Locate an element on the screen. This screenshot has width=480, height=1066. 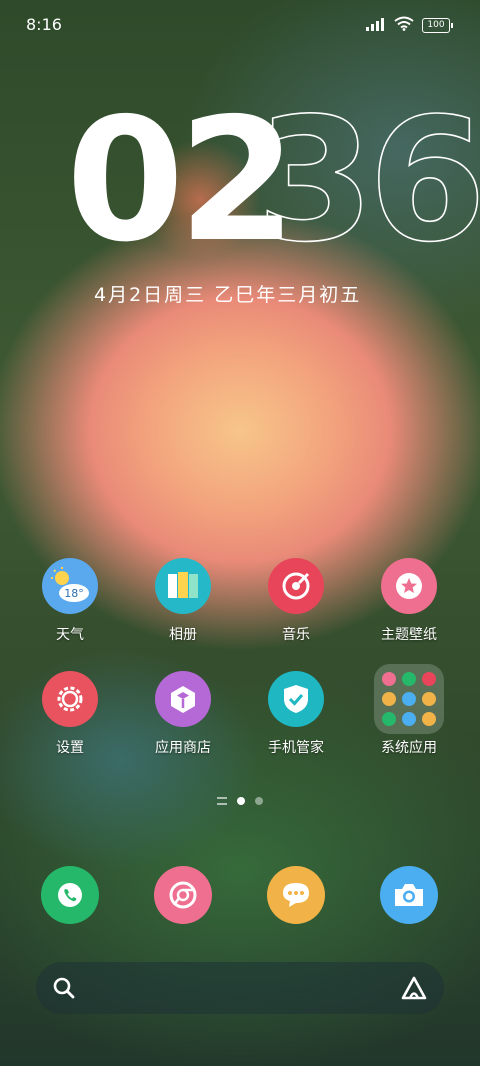
search-bar is located at coordinates (240, 988).